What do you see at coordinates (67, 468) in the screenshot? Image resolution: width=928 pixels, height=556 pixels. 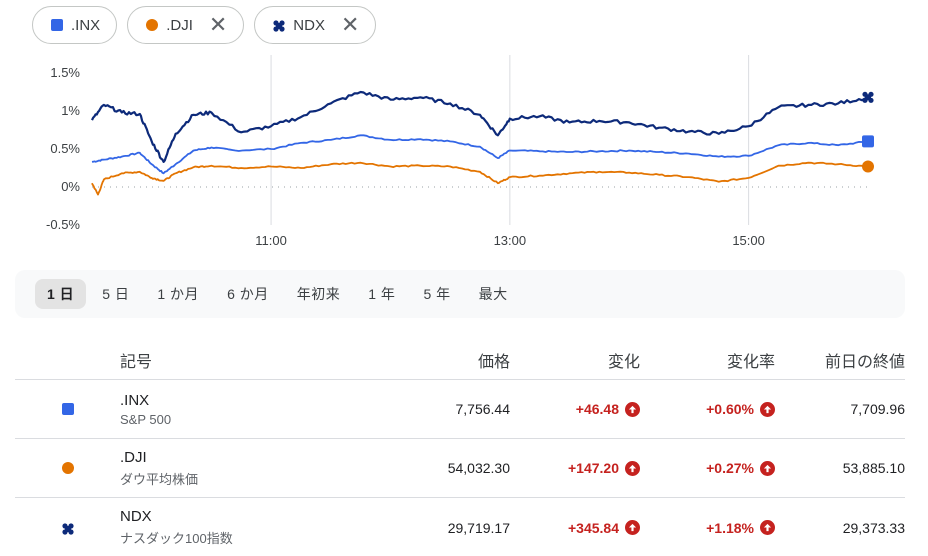 I see `circle-marker-icon` at bounding box center [67, 468].